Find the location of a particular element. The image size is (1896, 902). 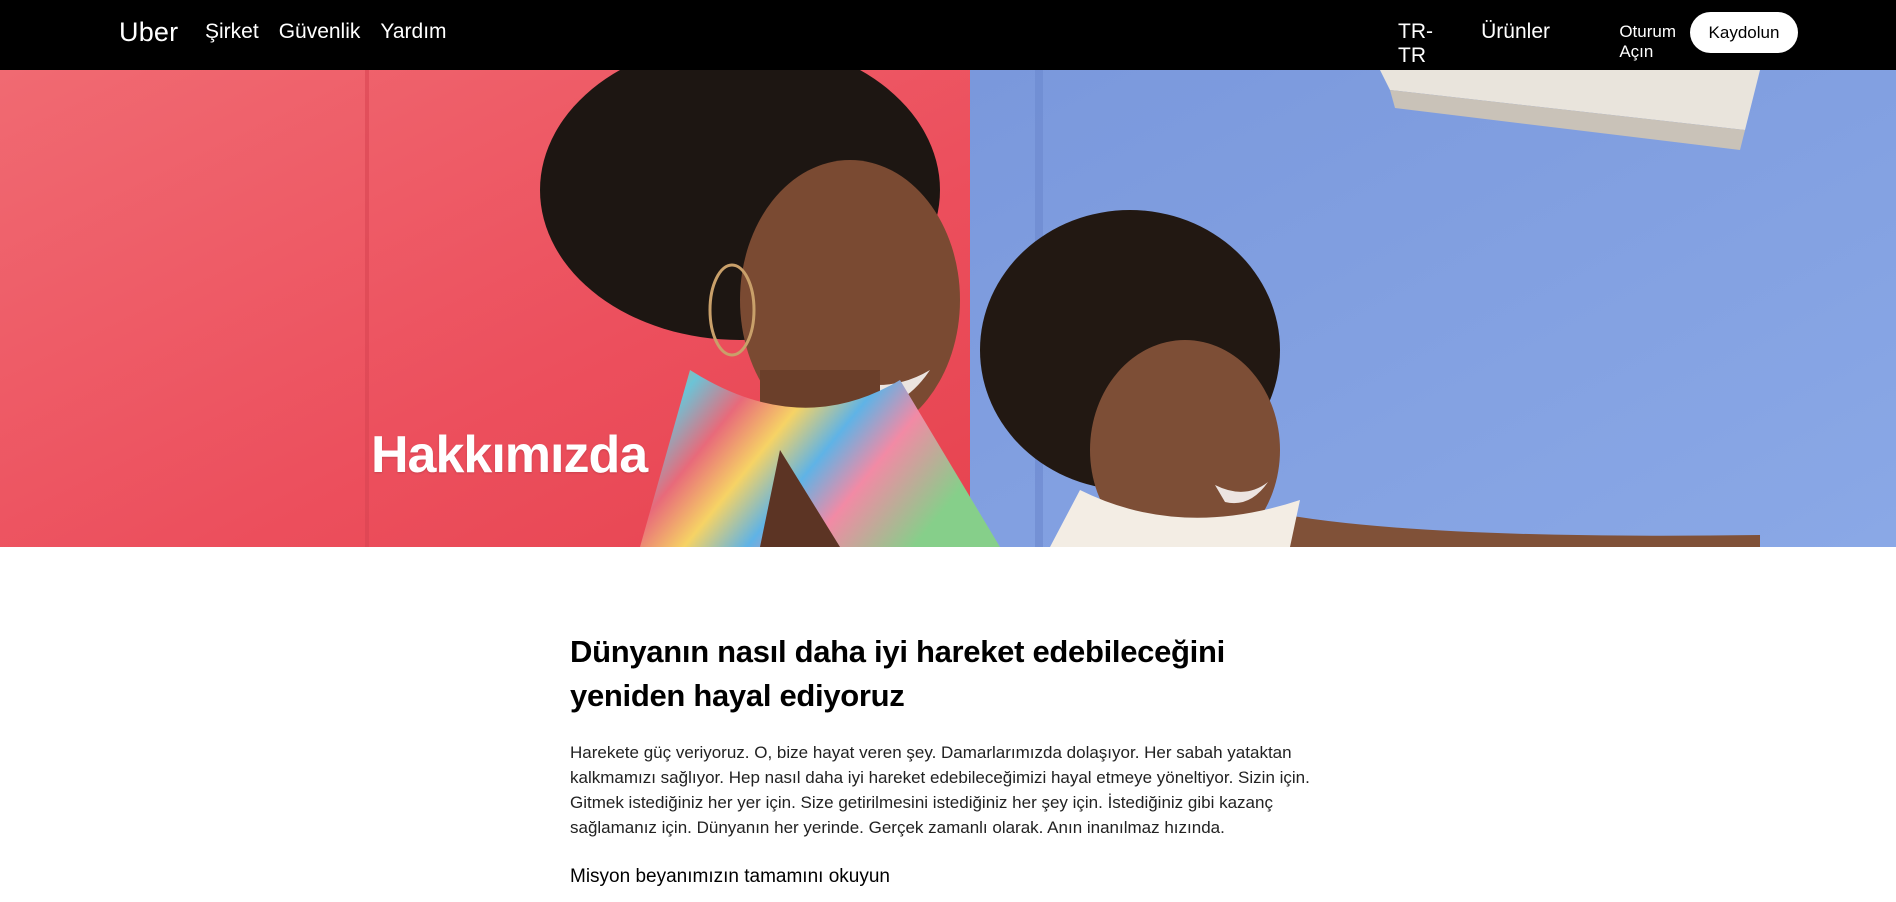

nav-link-help: Yardım is located at coordinates (413, 32).